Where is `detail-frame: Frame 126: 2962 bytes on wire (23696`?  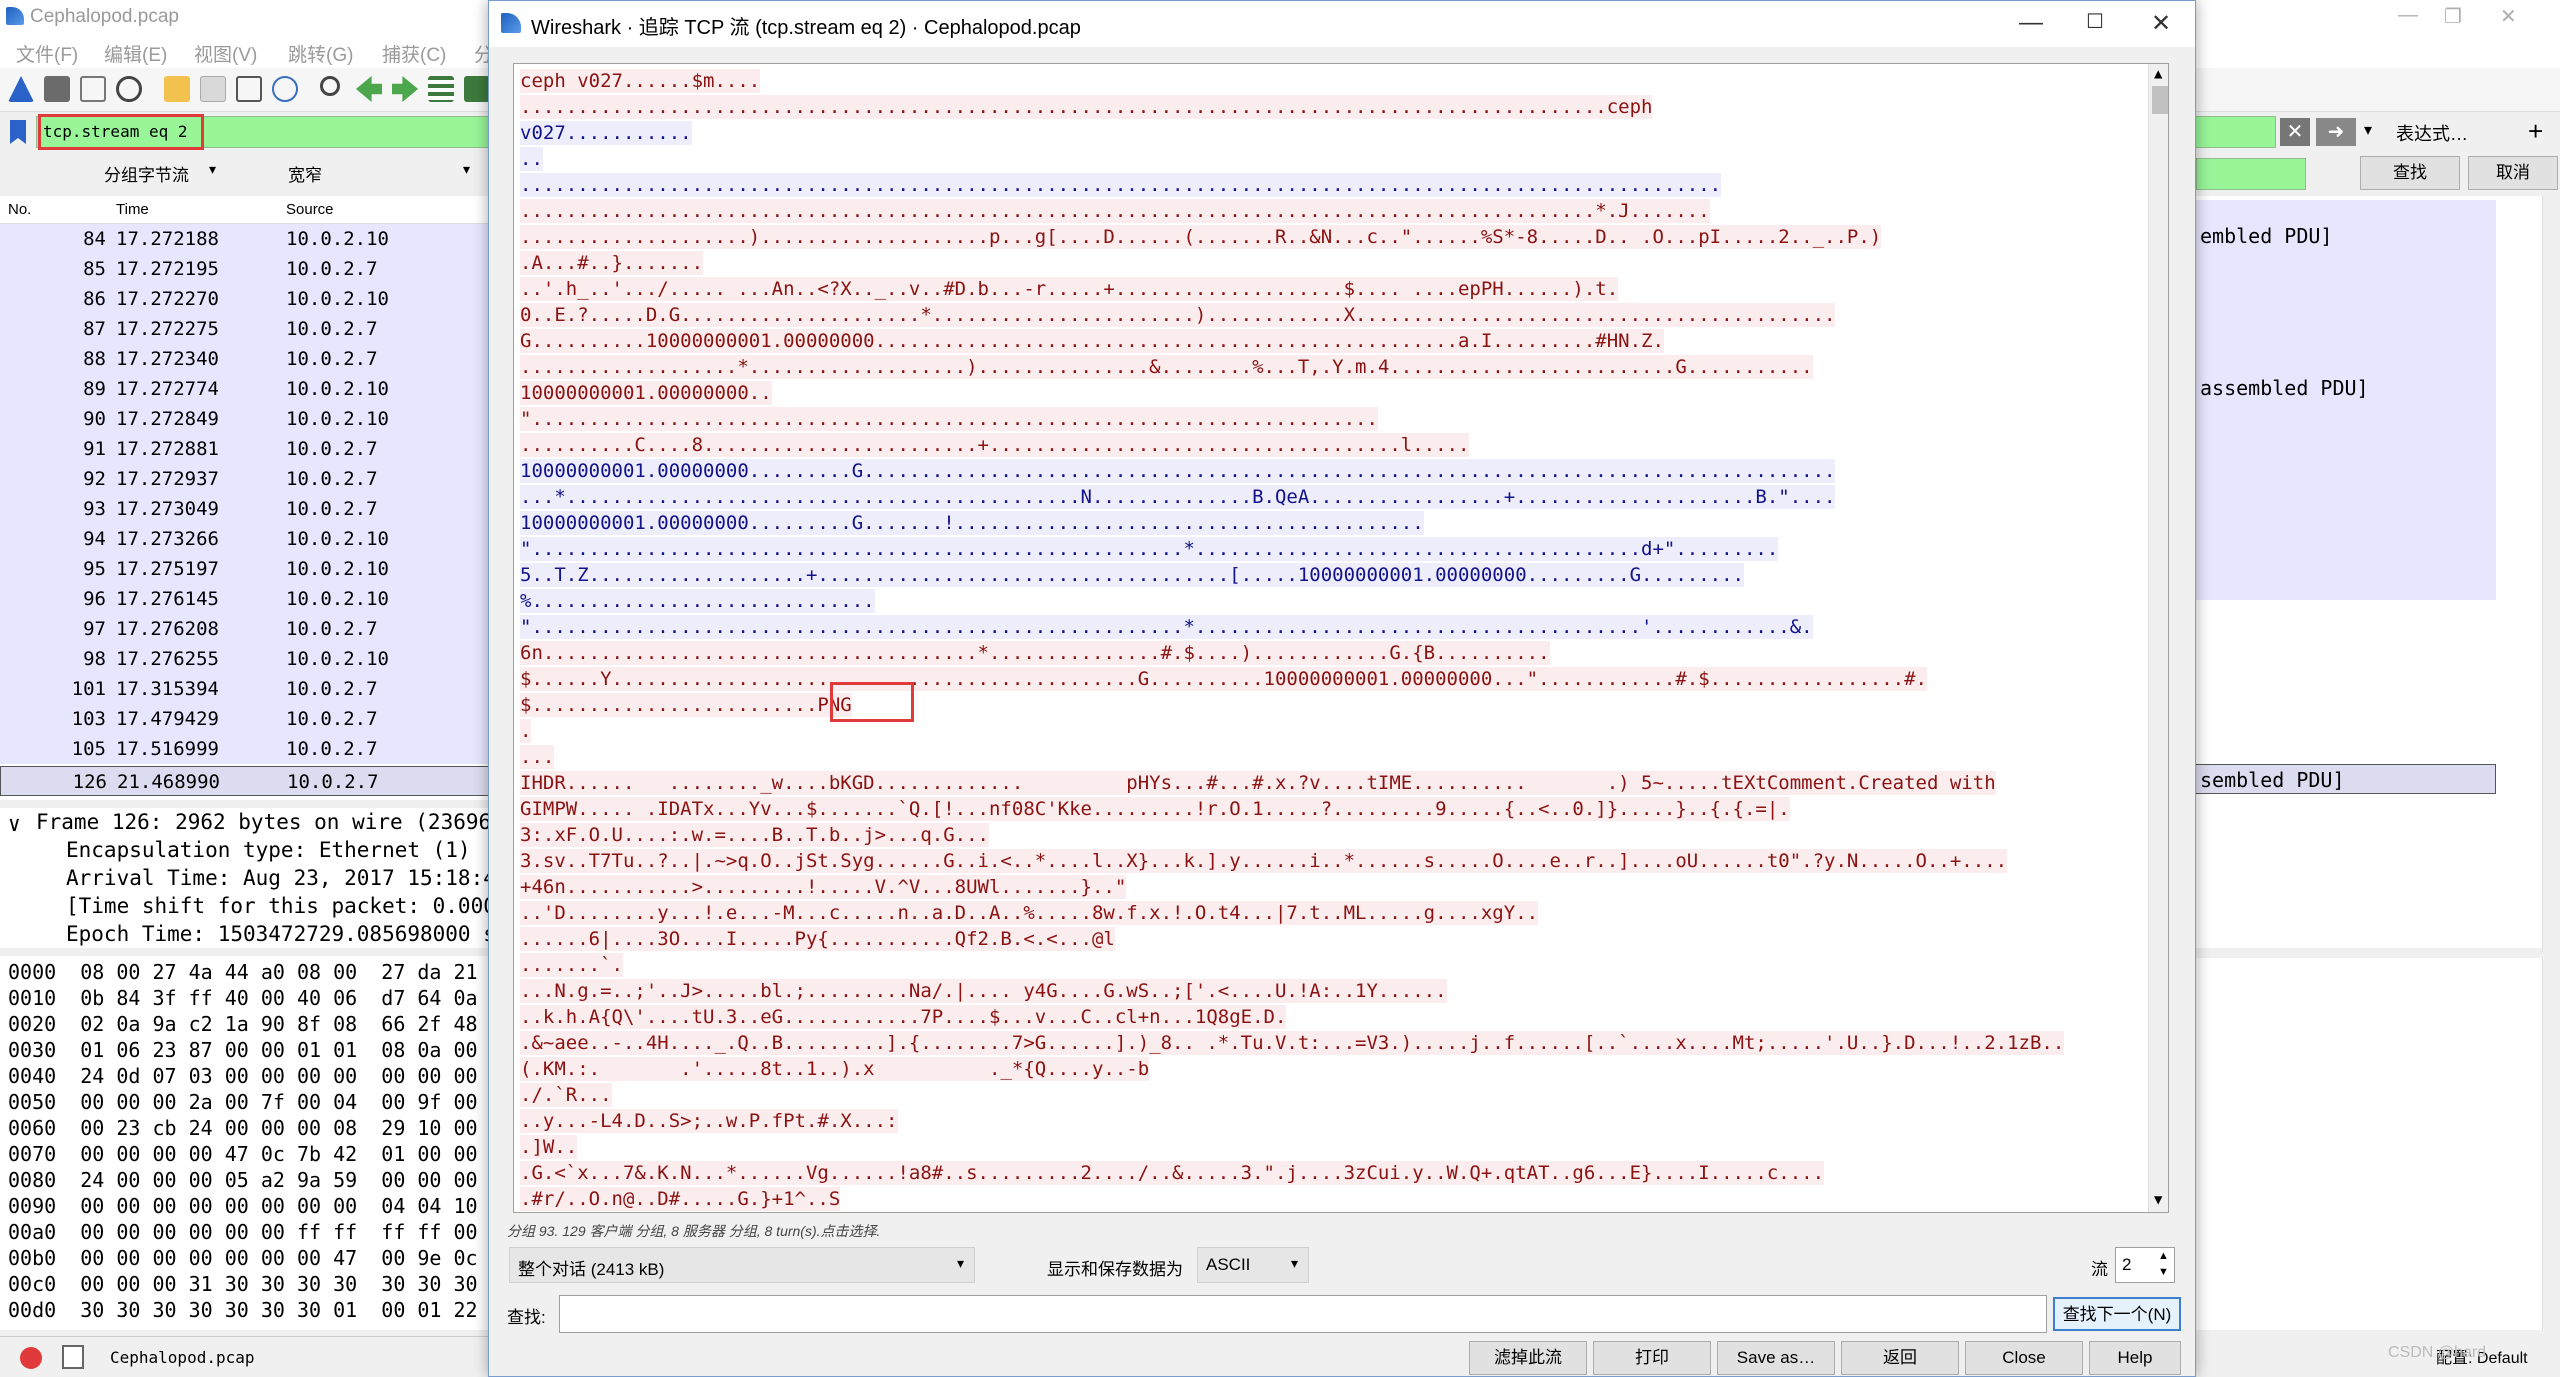 detail-frame: Frame 126: 2962 bytes on wire (23696 is located at coordinates (263, 822).